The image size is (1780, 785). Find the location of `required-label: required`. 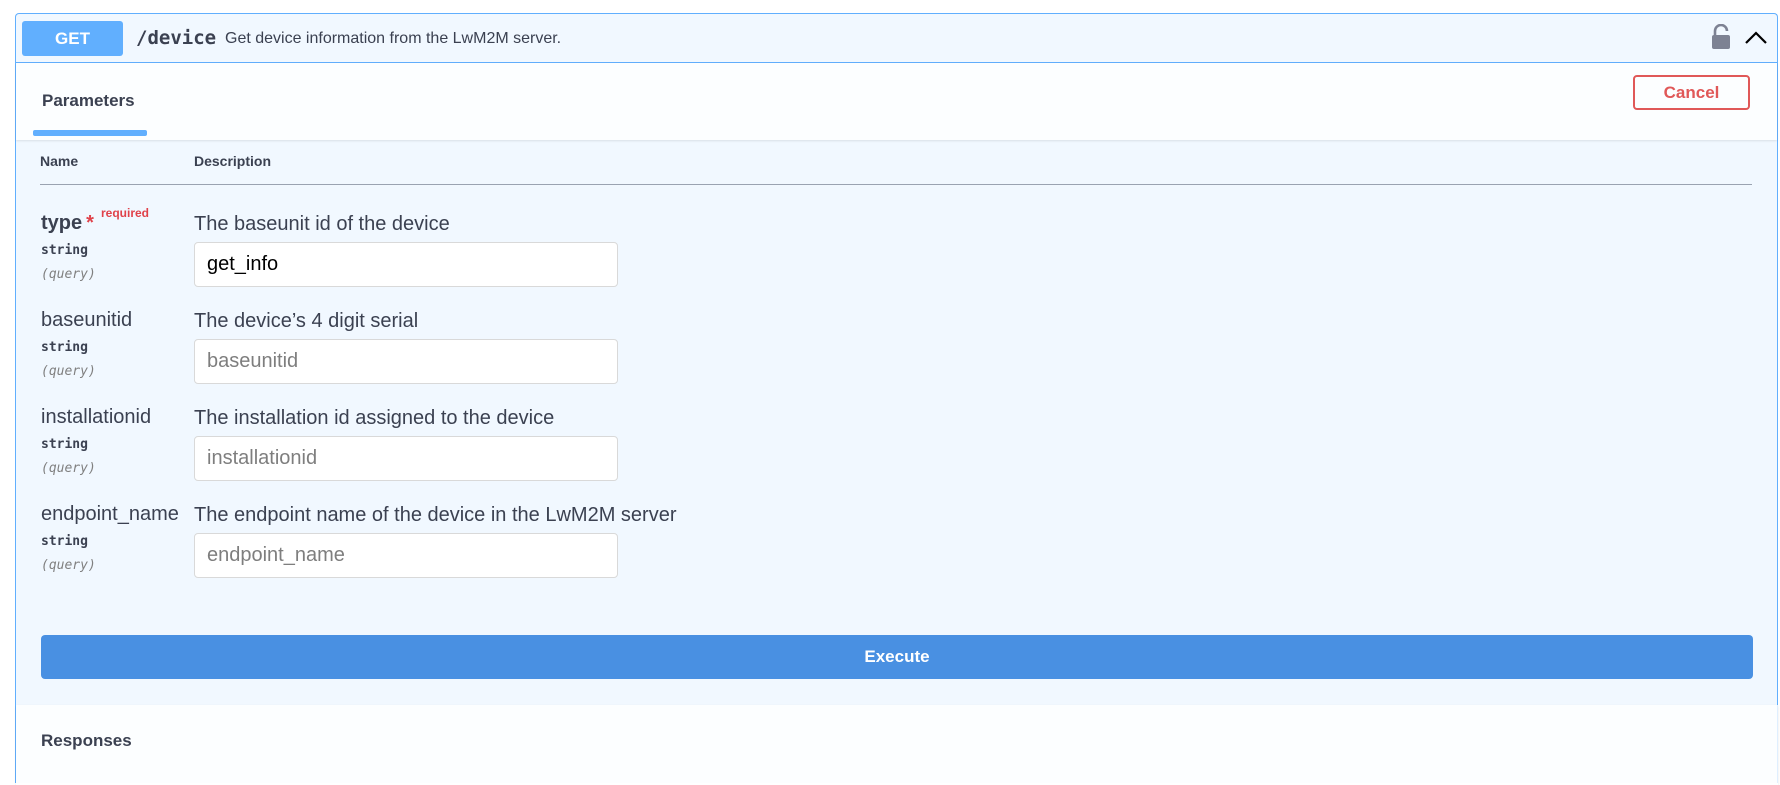

required-label: required is located at coordinates (125, 213).